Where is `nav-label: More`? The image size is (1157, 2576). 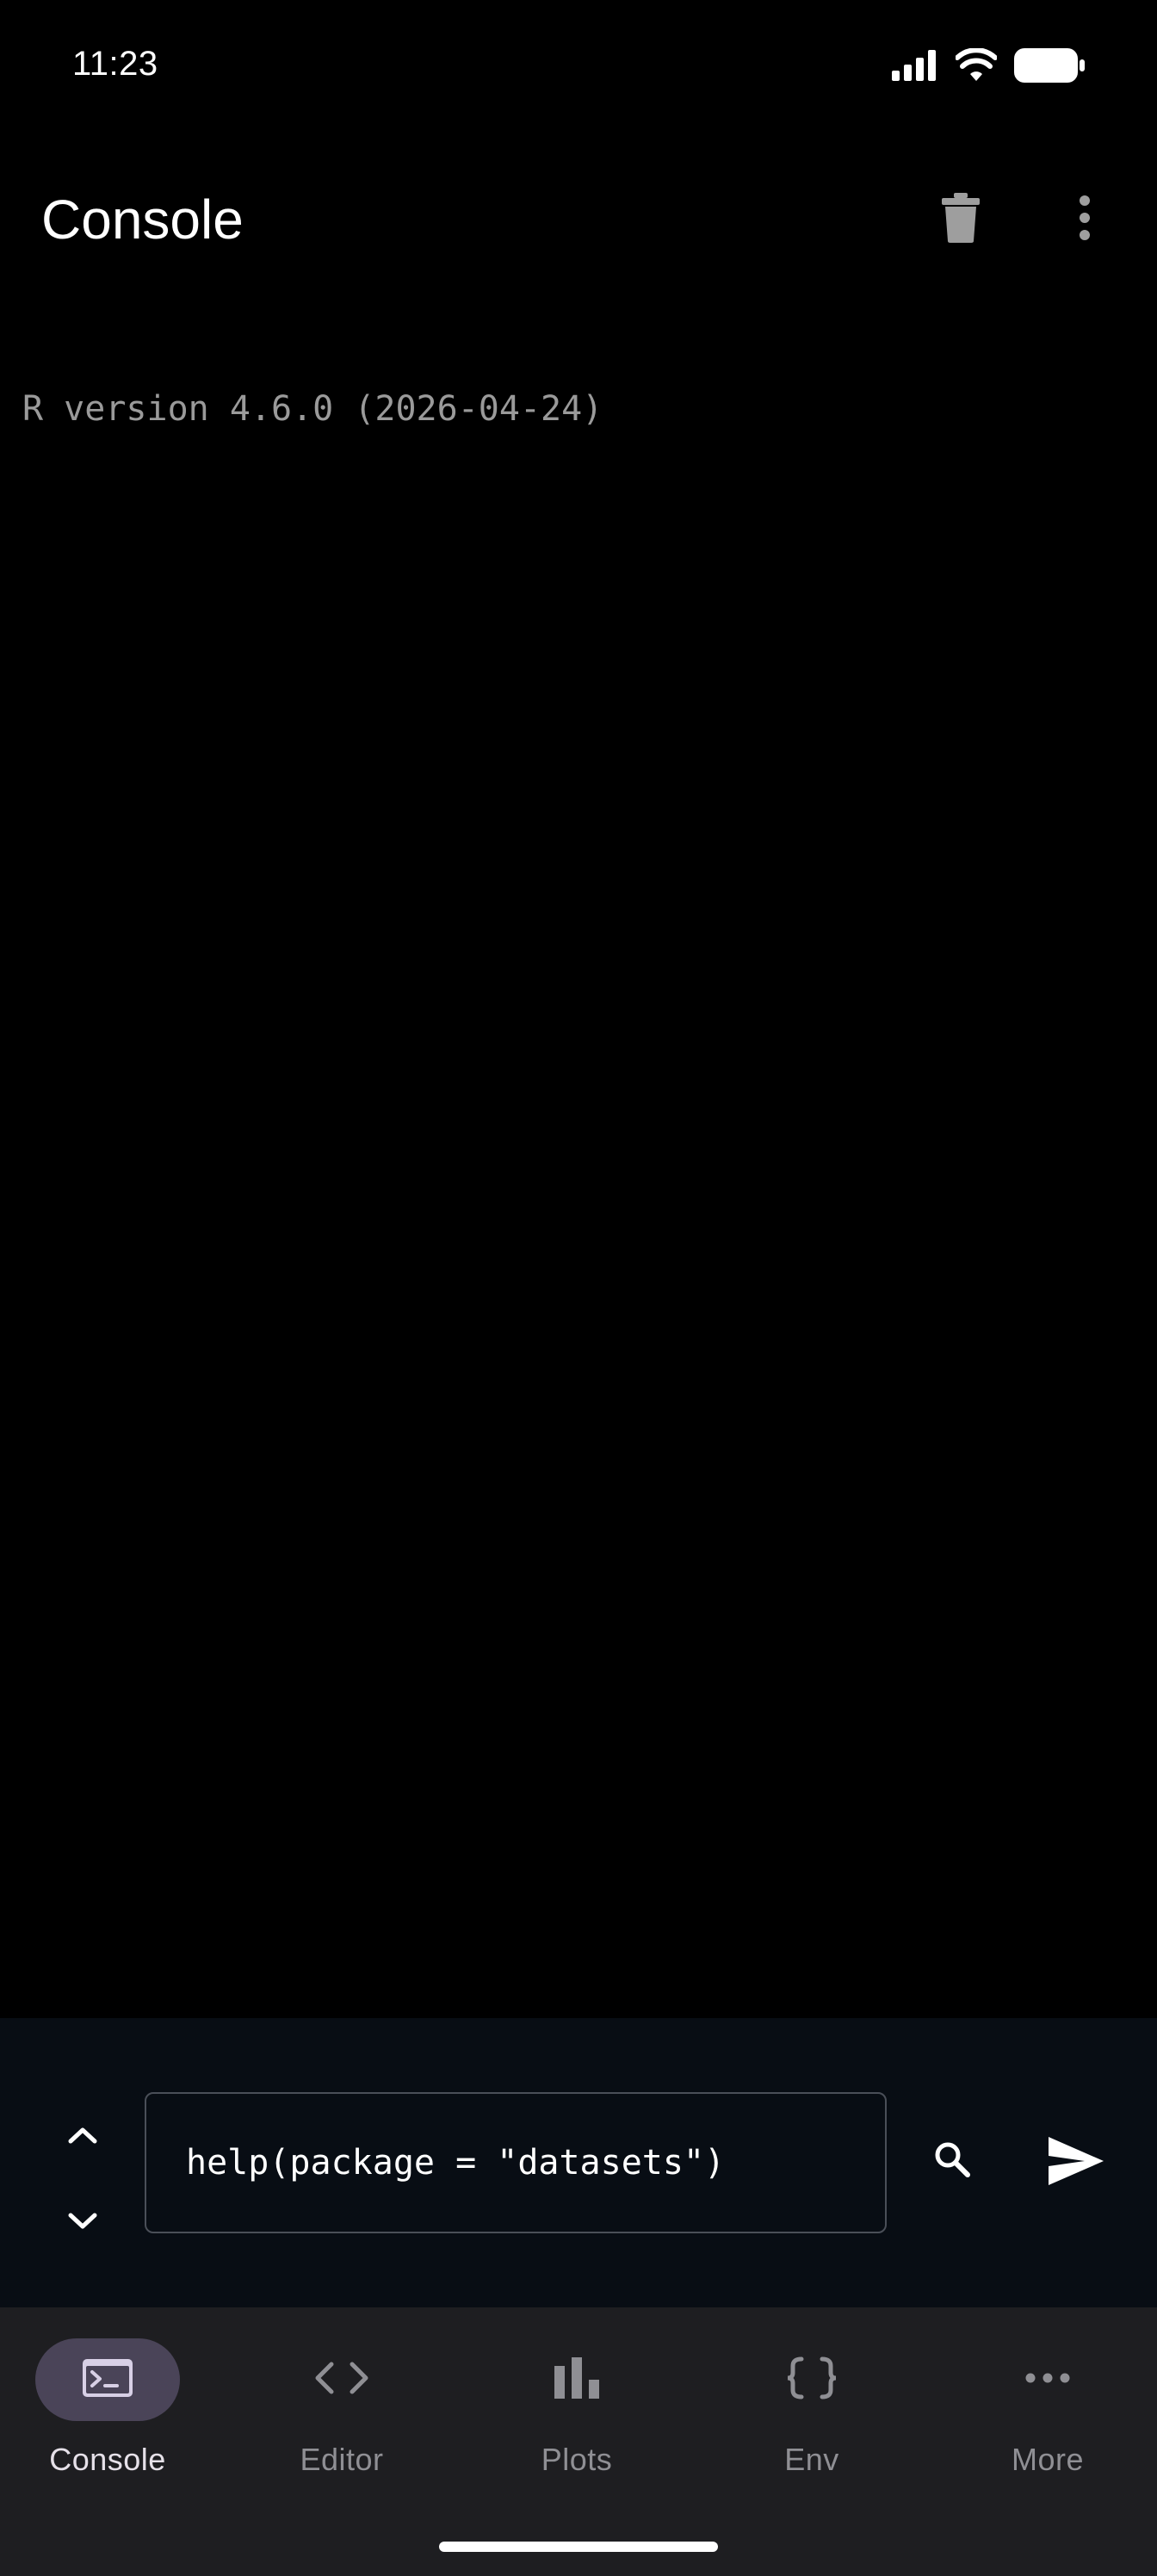 nav-label: More is located at coordinates (1048, 2459).